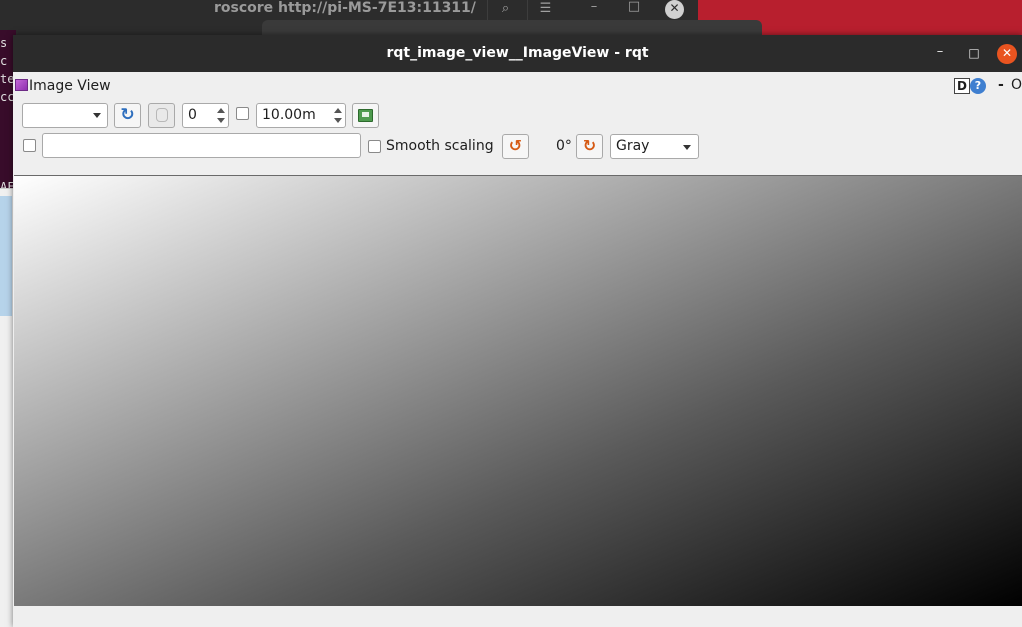 The height and width of the screenshot is (627, 1022). Describe the element at coordinates (242, 113) in the screenshot. I see `timeout-checkbox` at that location.